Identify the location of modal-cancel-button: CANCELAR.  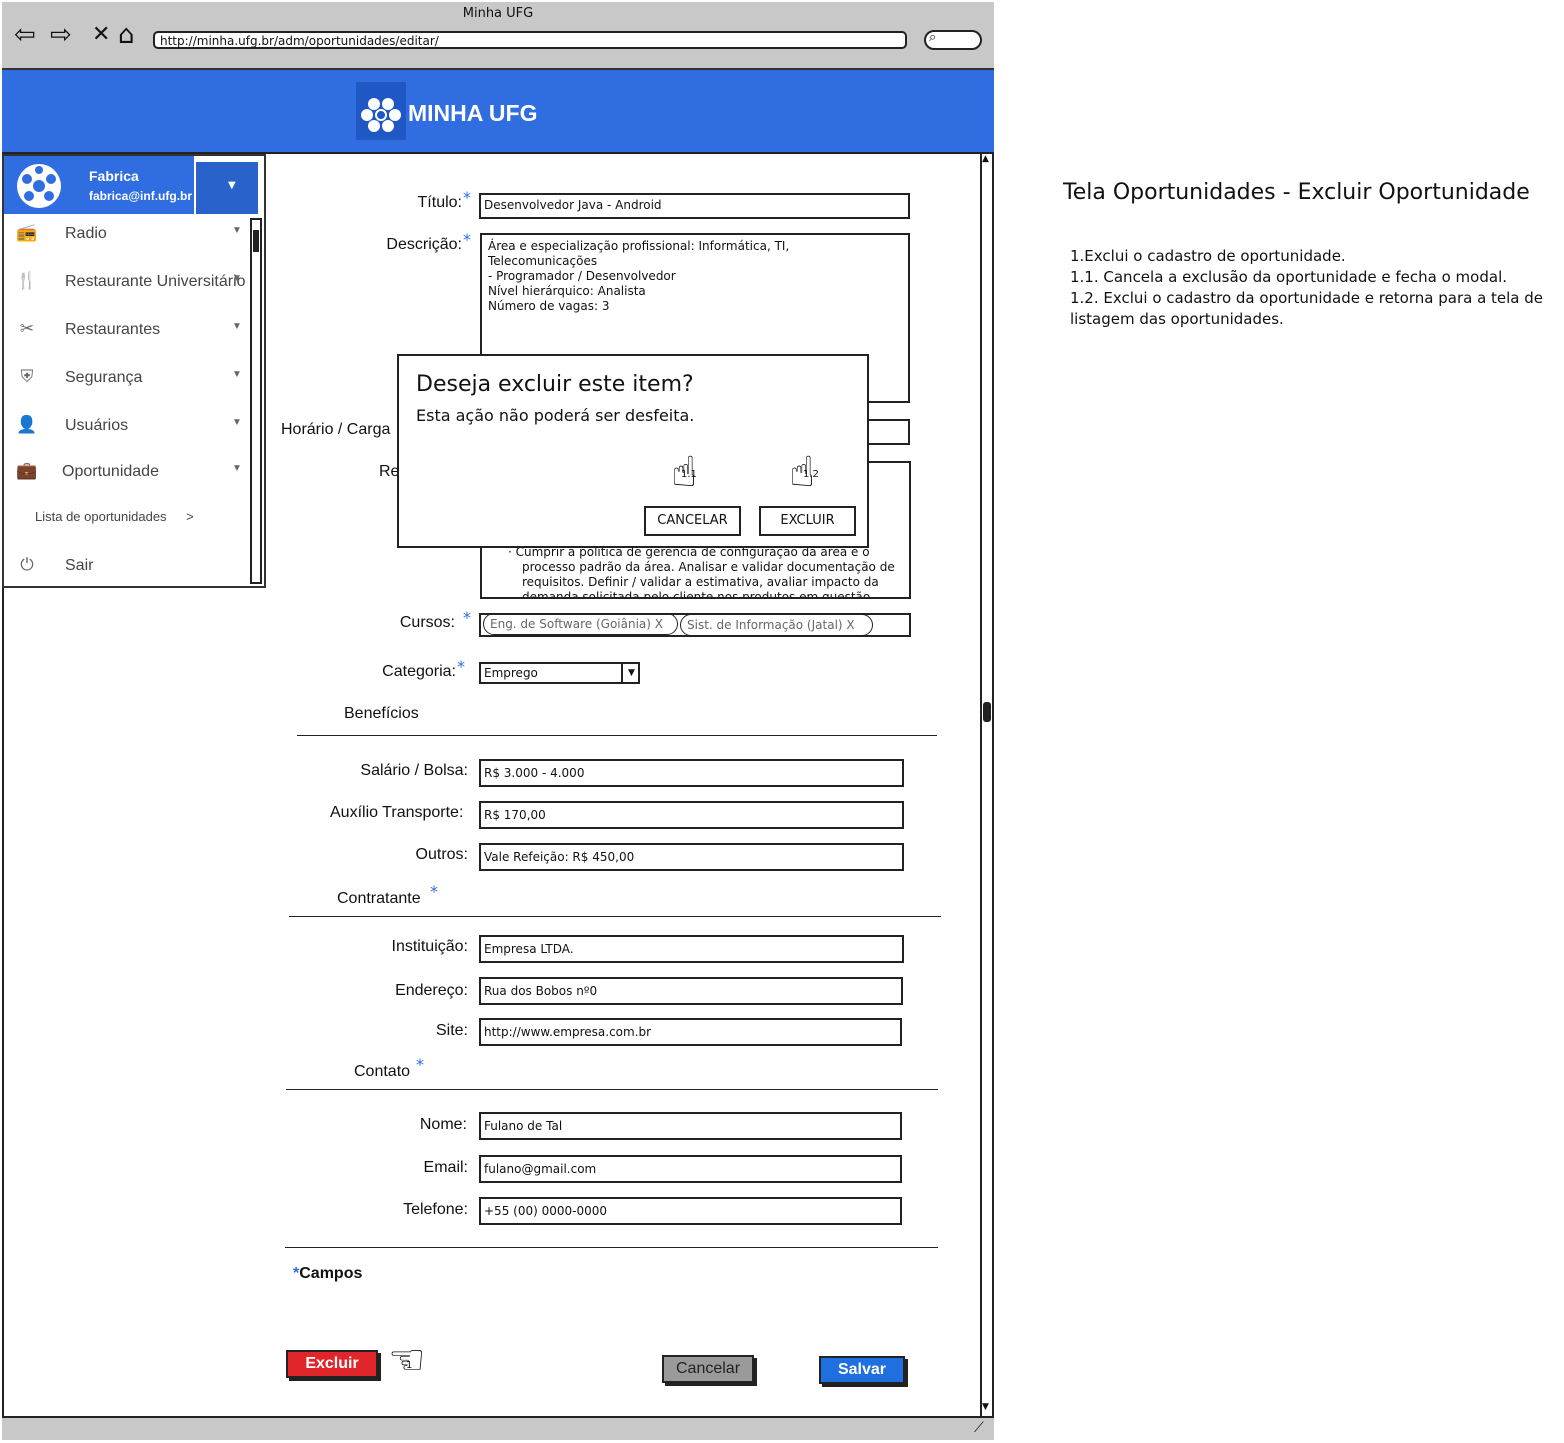
(692, 521).